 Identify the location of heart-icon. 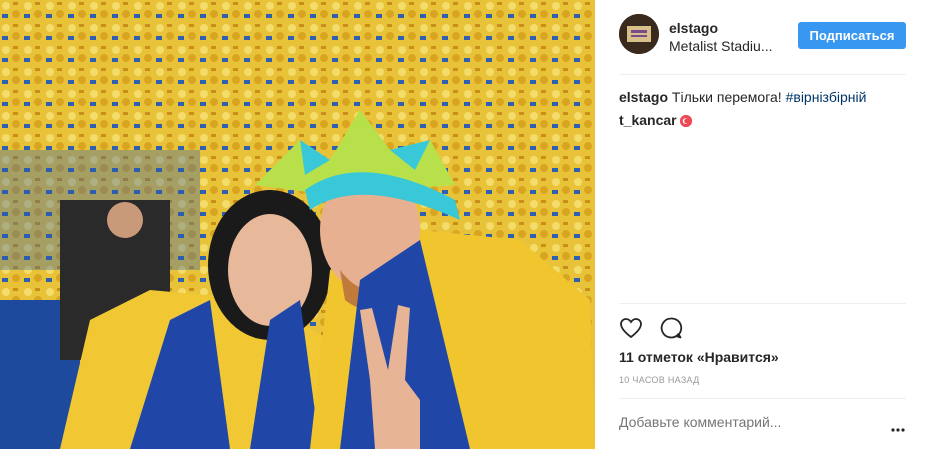
(631, 328).